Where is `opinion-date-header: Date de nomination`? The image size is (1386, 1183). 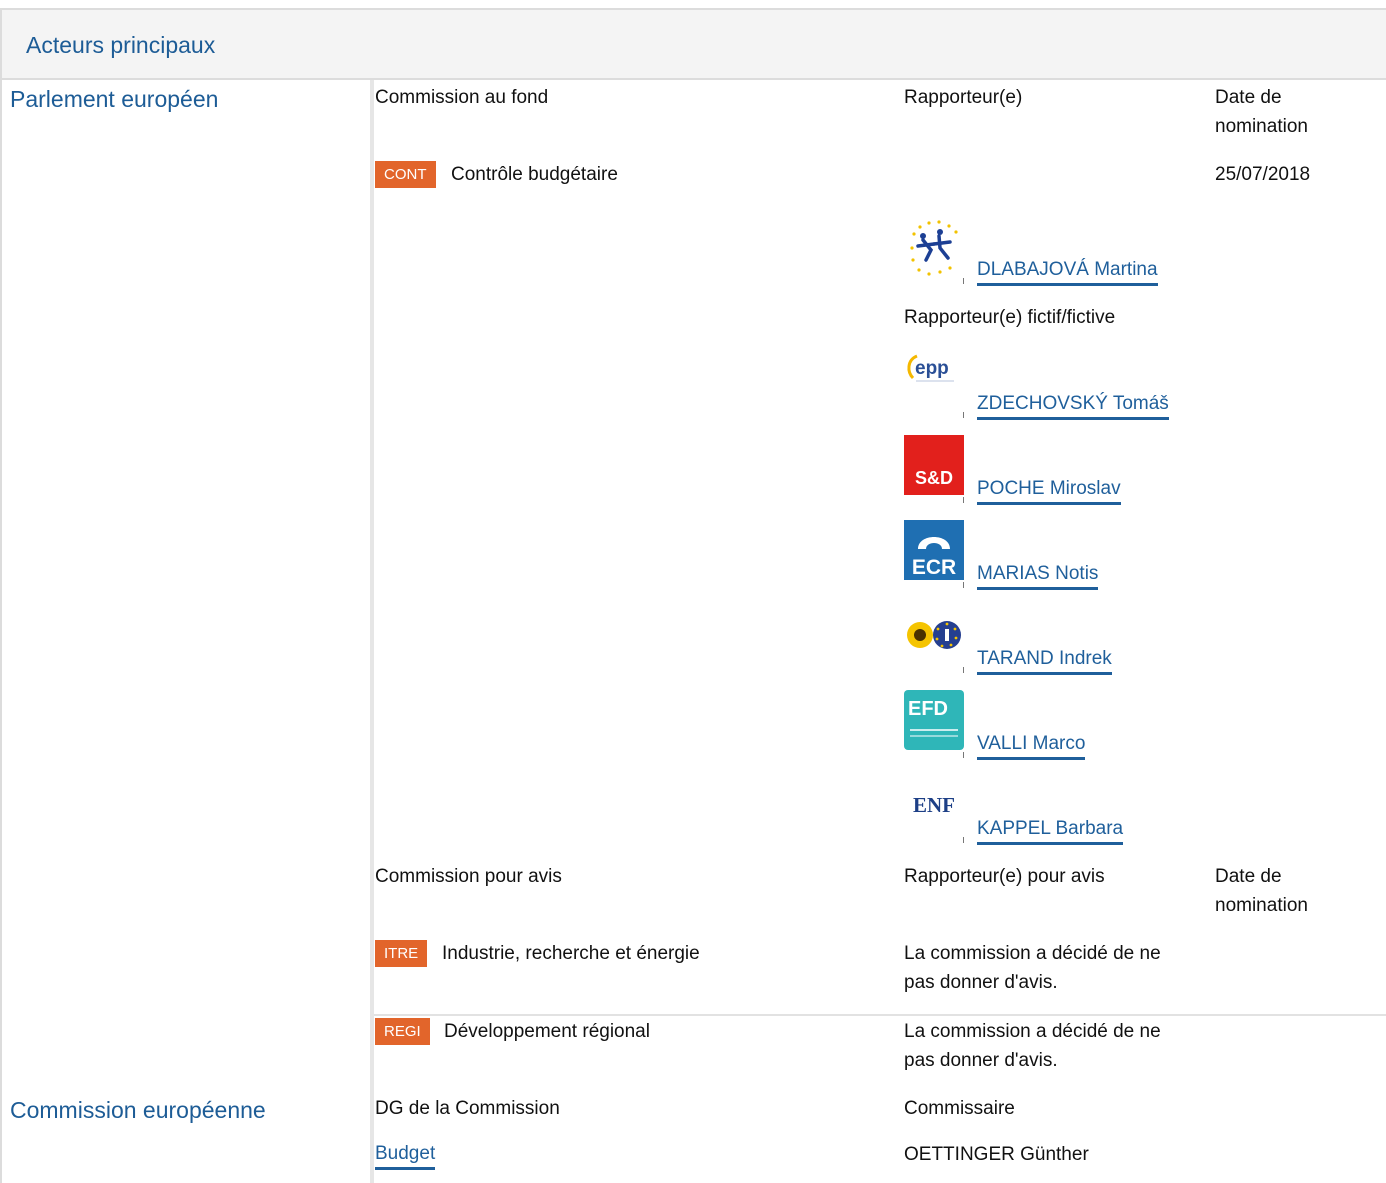 opinion-date-header: Date de nomination is located at coordinates (1261, 891).